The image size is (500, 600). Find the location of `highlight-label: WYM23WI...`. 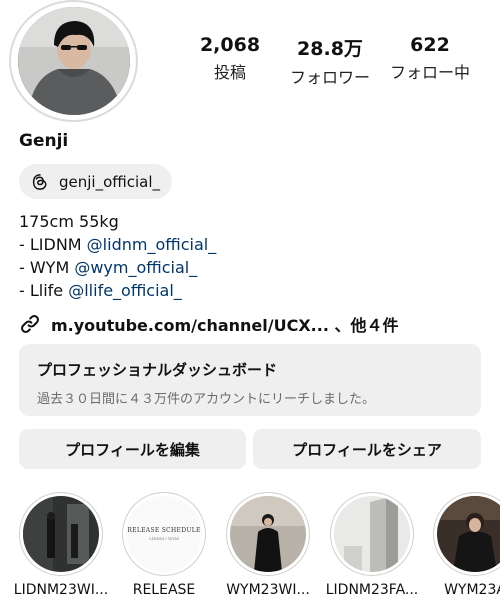

highlight-label: WYM23WI... is located at coordinates (268, 590).